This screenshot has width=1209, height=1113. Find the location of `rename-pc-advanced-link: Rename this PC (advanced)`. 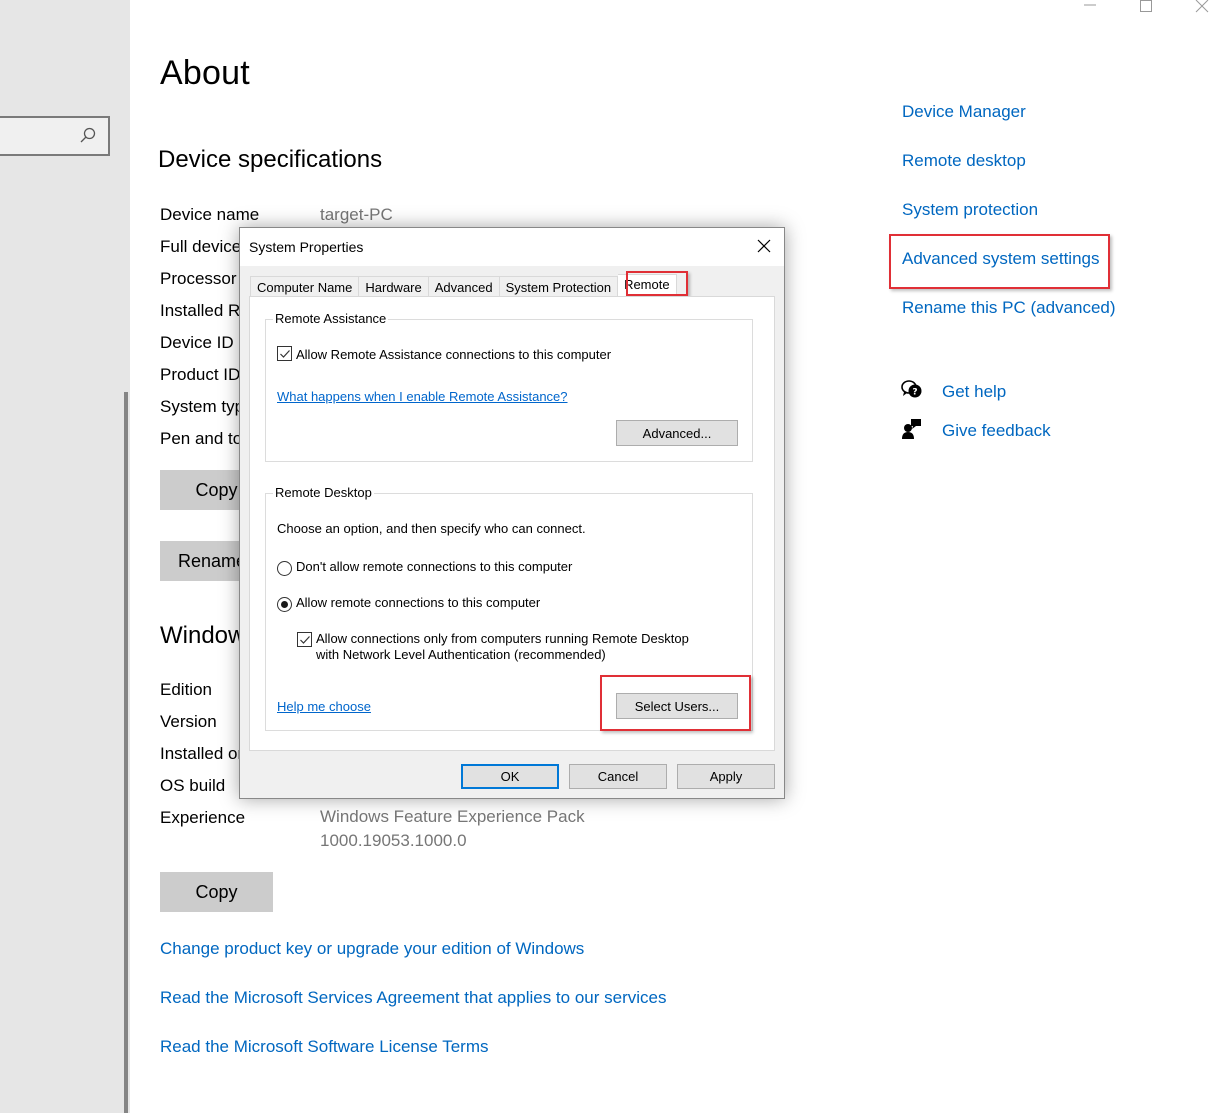

rename-pc-advanced-link: Rename this PC (advanced) is located at coordinates (1009, 308).